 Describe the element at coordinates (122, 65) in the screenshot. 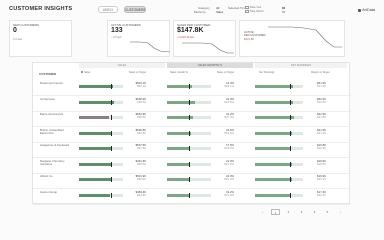

I see `colgroup-sales: SALES` at that location.